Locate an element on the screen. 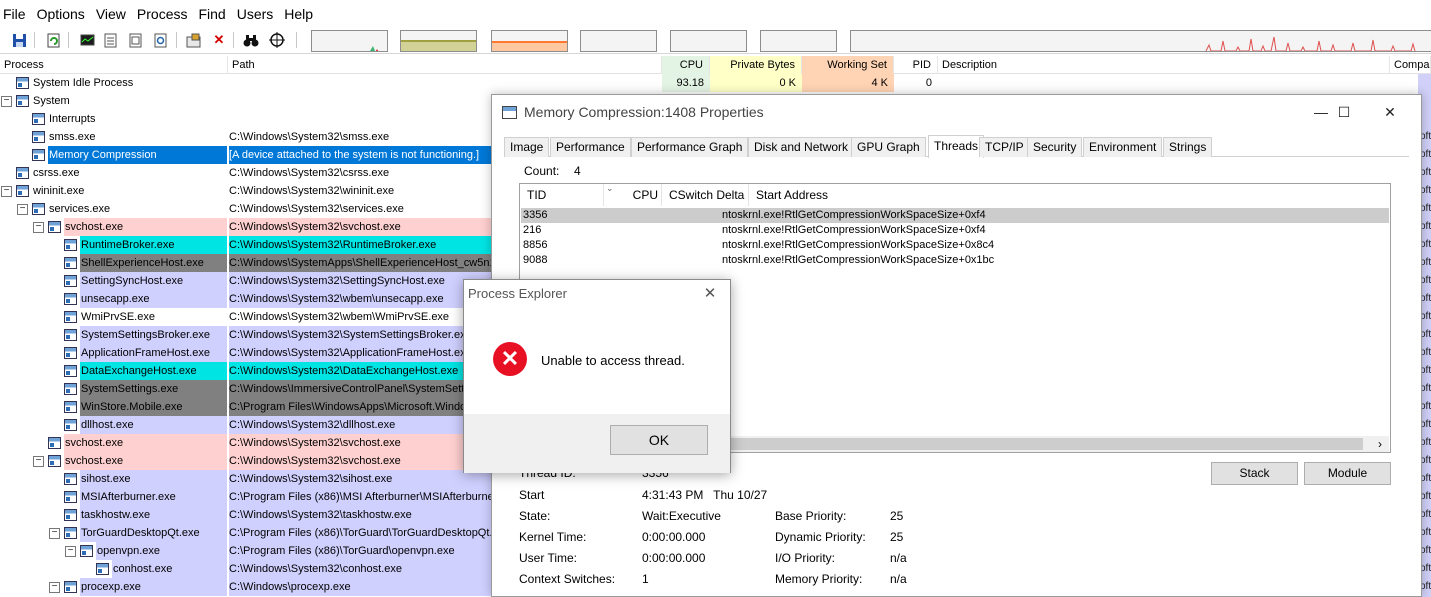 This screenshot has height=597, width=1431. process-name: System Idle Process is located at coordinates (83, 83).